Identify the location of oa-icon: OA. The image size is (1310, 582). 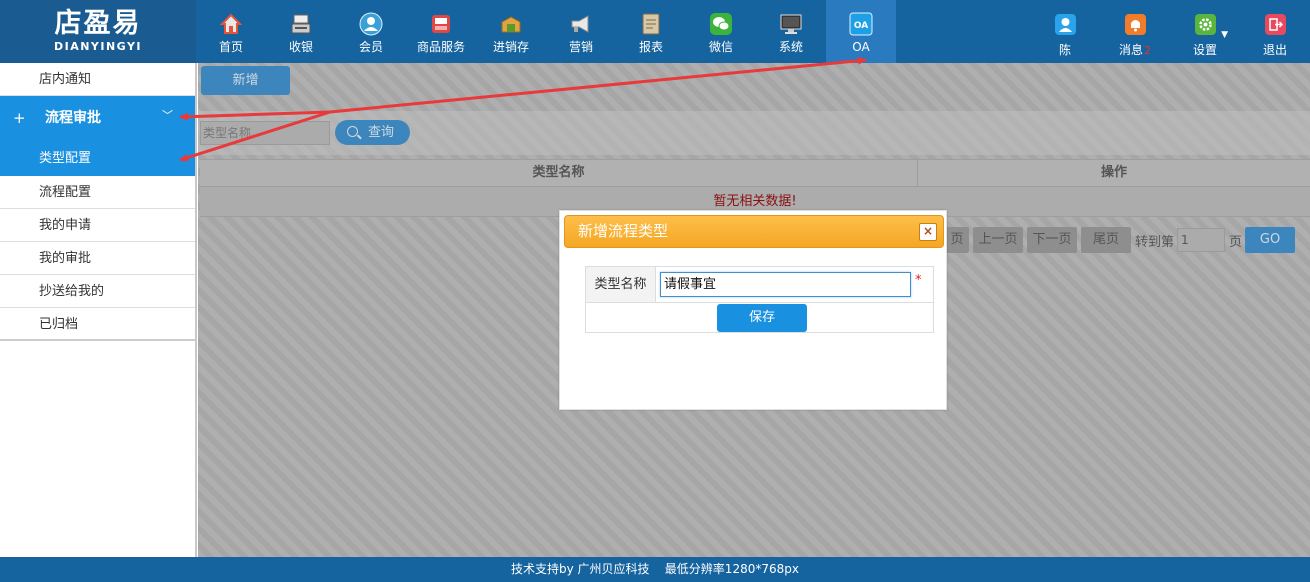
(861, 24).